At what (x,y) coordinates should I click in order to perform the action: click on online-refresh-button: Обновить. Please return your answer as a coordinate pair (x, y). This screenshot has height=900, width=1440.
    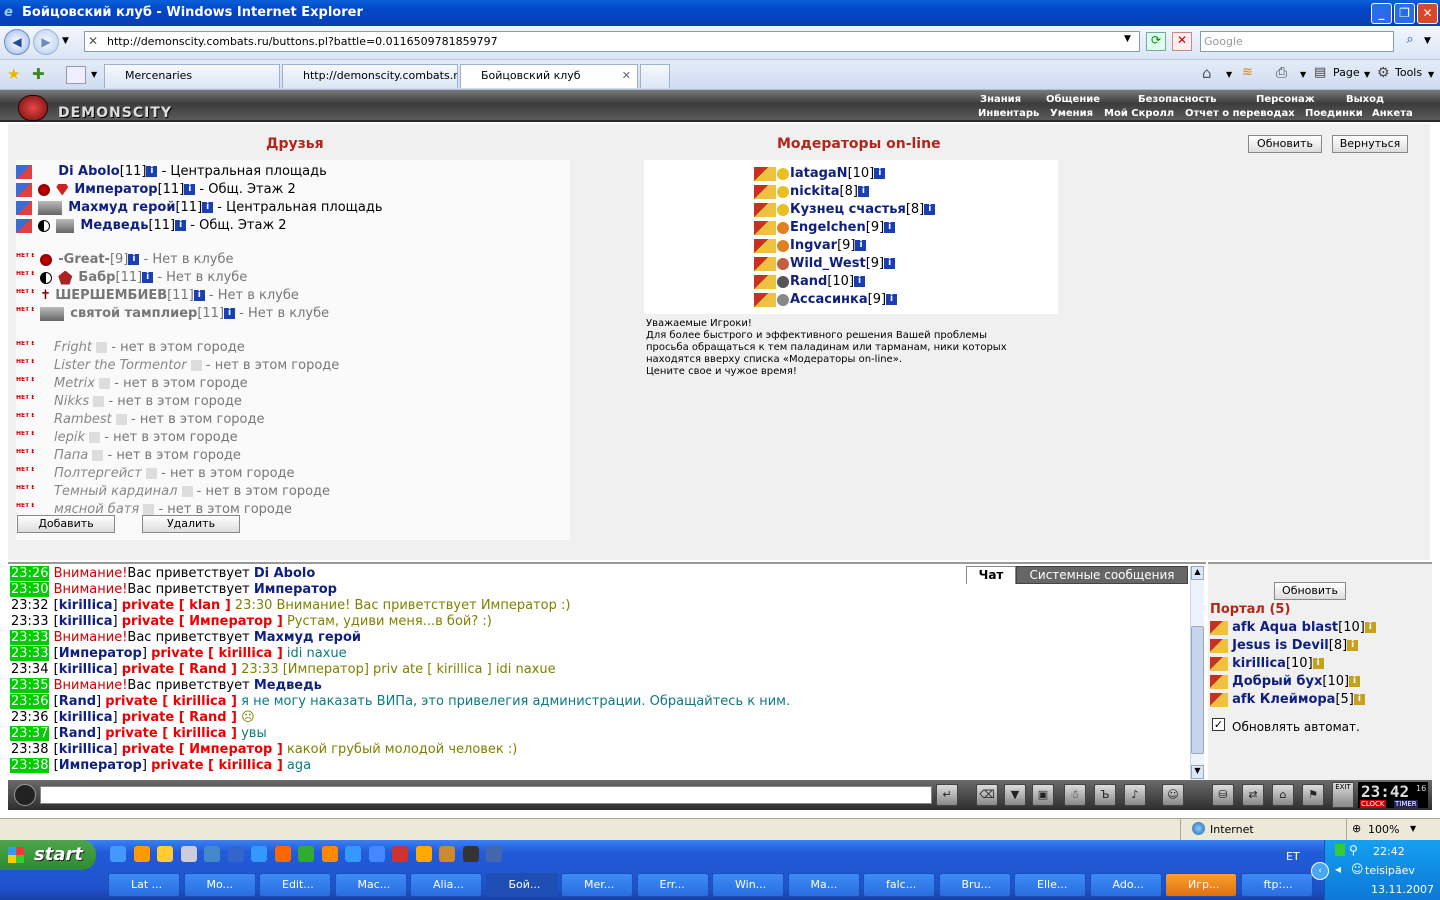
    Looking at the image, I should click on (1310, 591).